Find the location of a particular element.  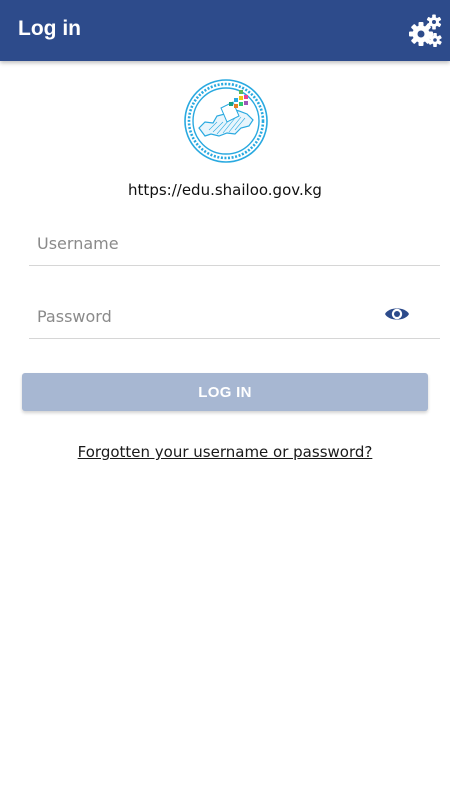

site-url: https://edu.shailoo.gov.kg is located at coordinates (225, 190).